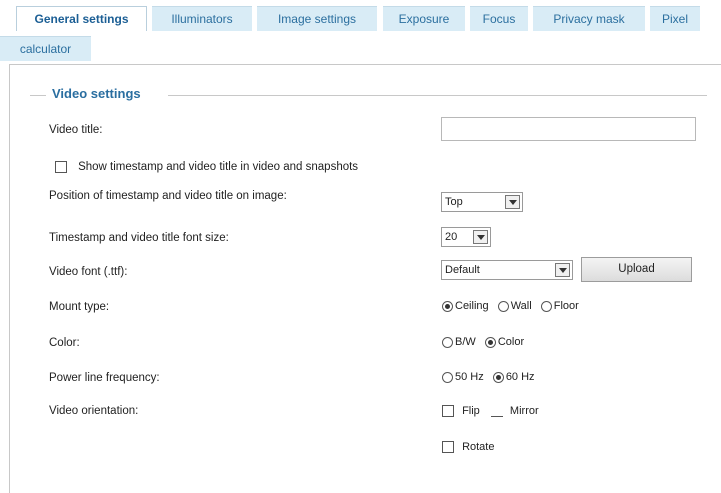 The height and width of the screenshot is (493, 721). I want to click on power-60hz-radio, so click(498, 377).